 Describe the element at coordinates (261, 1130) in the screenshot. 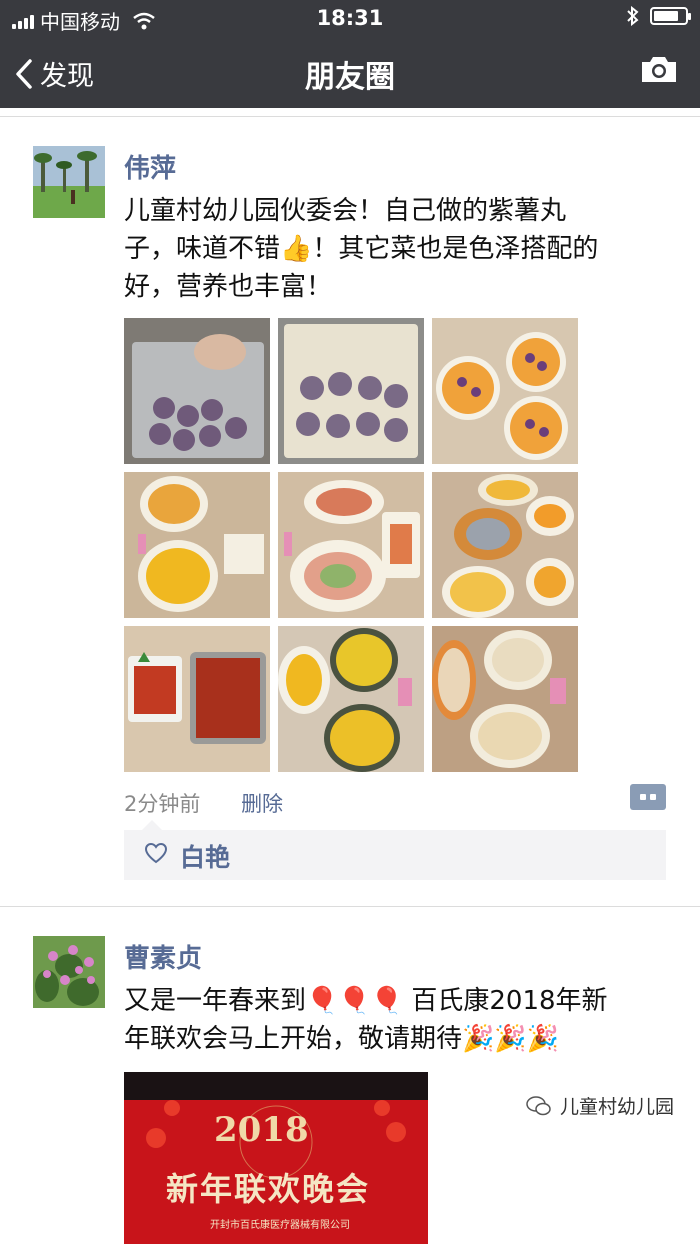

I see `banner-year: 2018` at that location.